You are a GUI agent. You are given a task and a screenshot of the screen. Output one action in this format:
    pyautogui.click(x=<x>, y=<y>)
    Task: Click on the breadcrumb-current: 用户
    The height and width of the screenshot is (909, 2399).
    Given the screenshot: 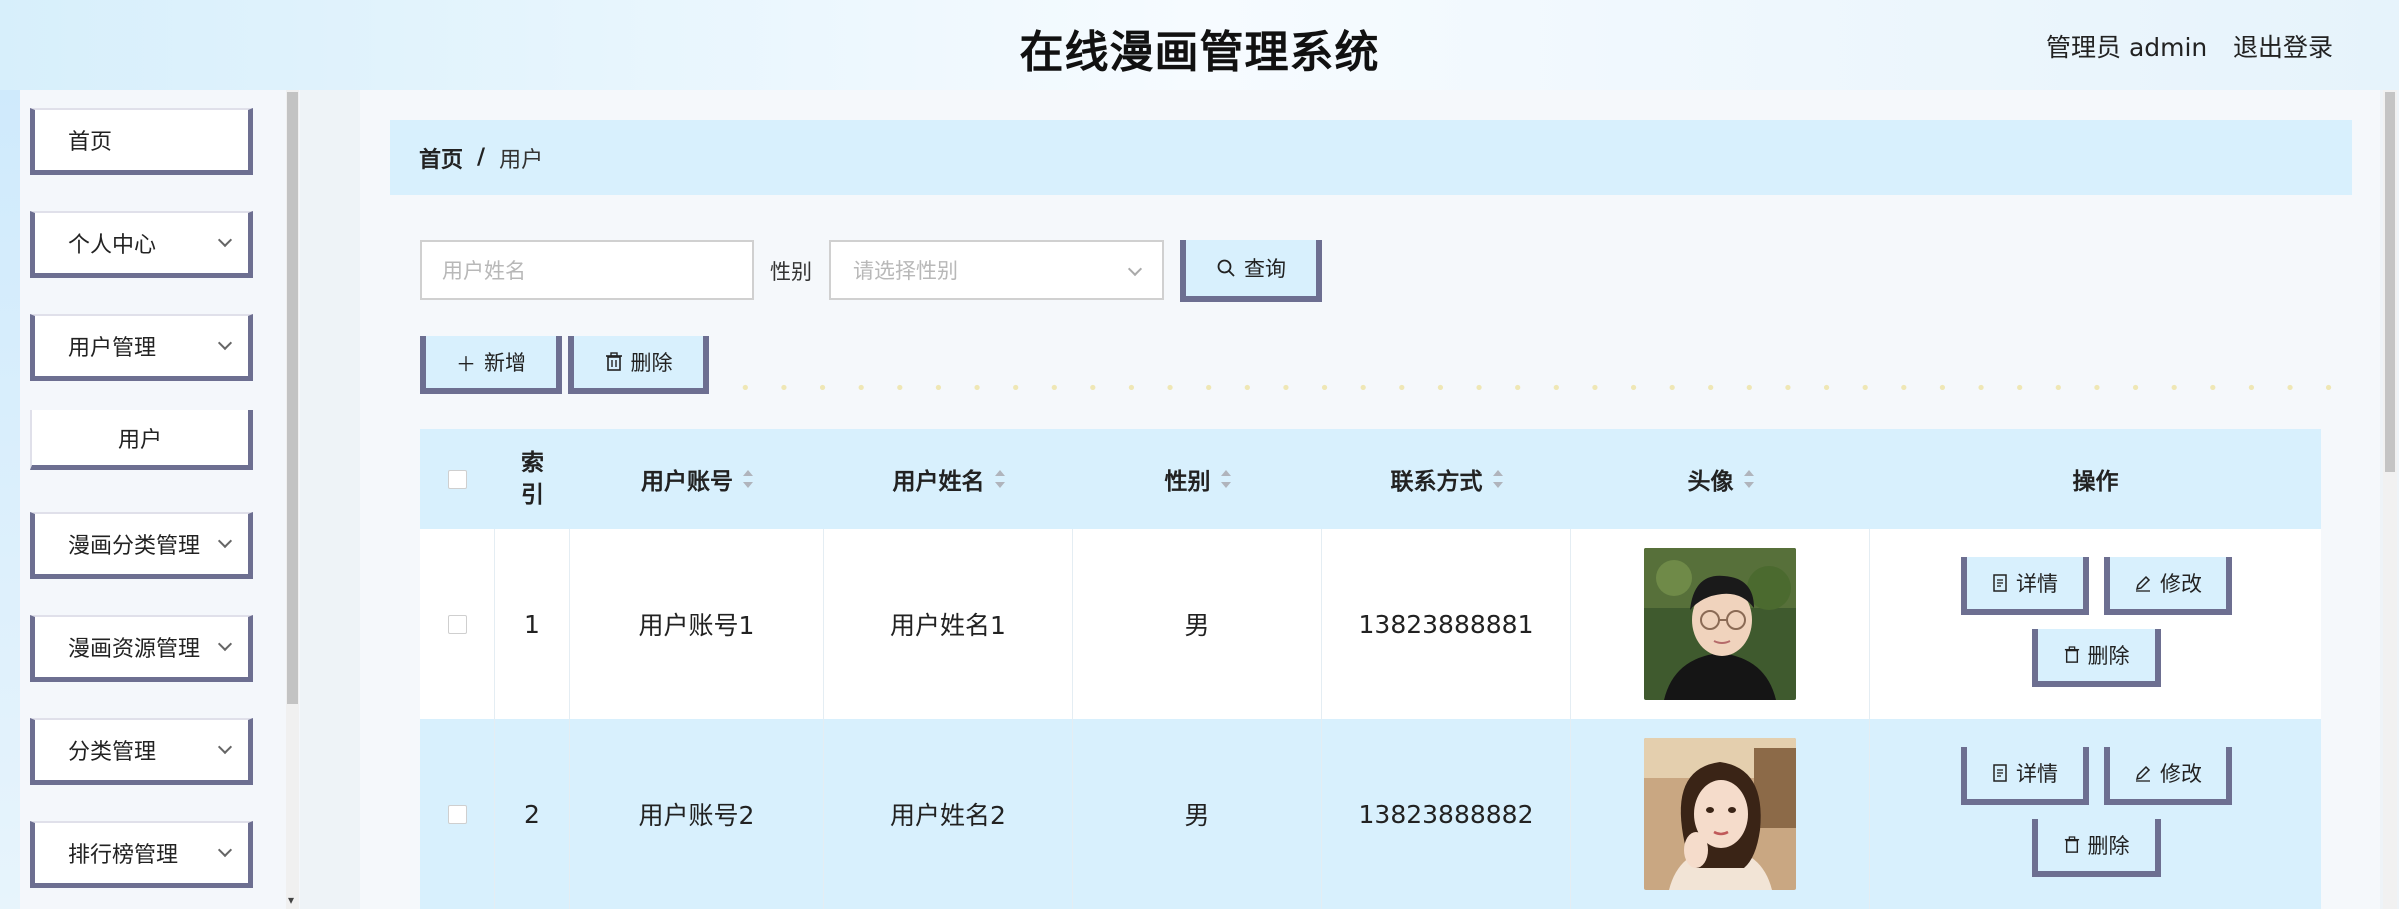 What is the action you would take?
    pyautogui.click(x=521, y=160)
    